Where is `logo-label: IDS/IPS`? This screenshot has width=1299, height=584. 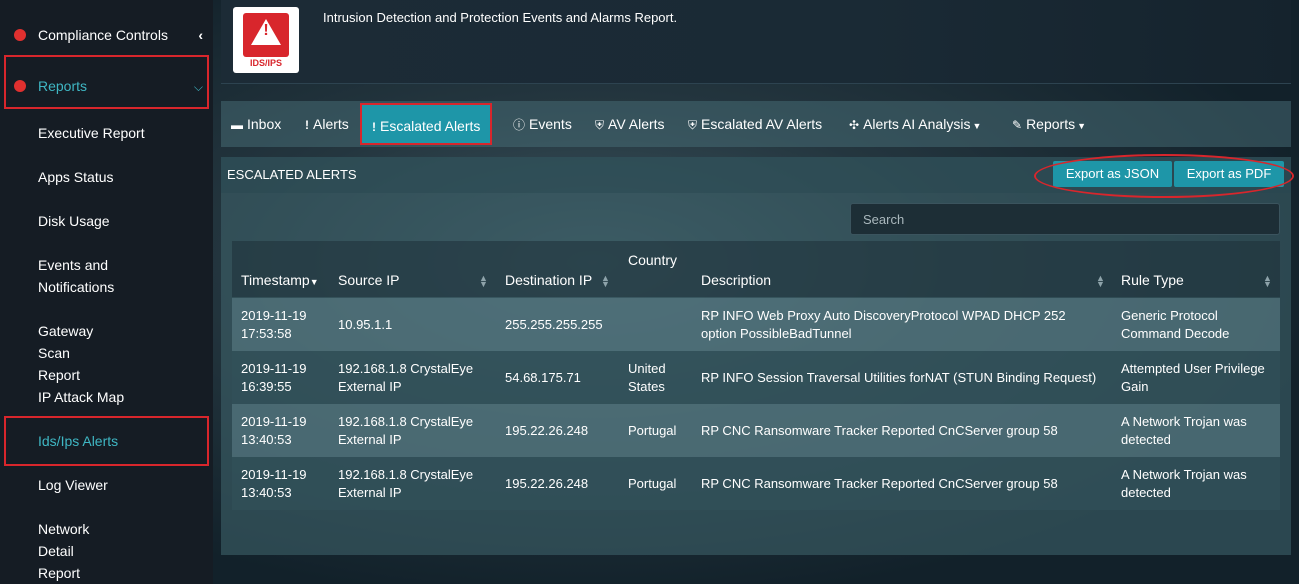 logo-label: IDS/IPS is located at coordinates (265, 63).